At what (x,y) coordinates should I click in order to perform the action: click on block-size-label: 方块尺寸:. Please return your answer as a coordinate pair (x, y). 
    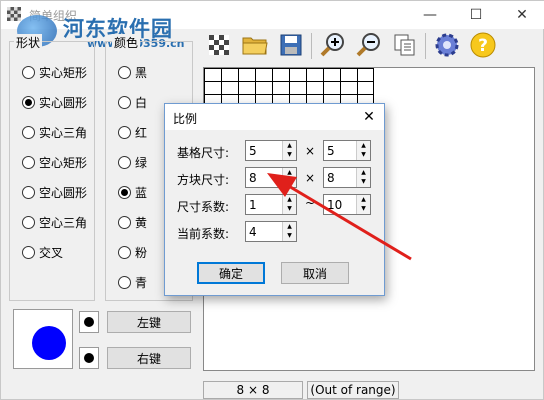
    Looking at the image, I should click on (203, 180).